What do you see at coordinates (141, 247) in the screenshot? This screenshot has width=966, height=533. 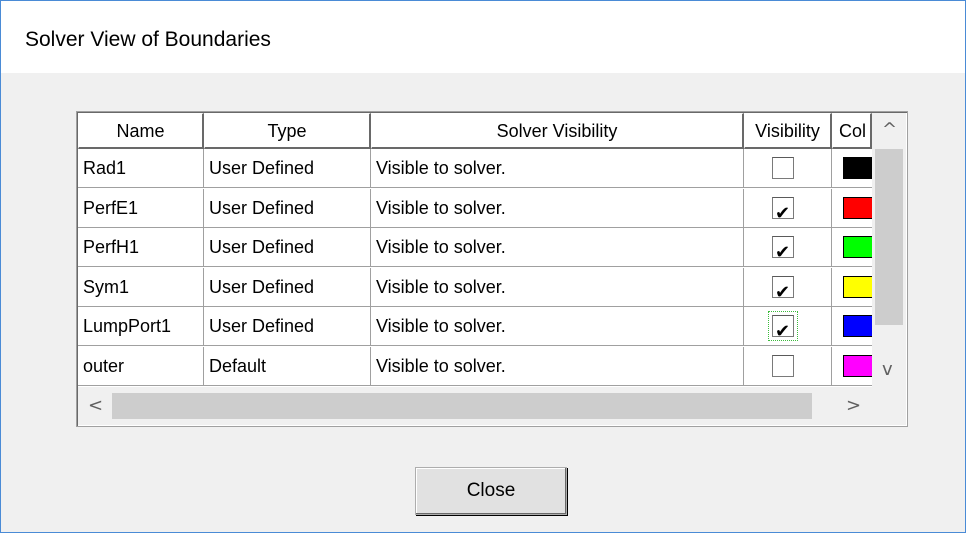 I see `cell-name: PerfH1` at bounding box center [141, 247].